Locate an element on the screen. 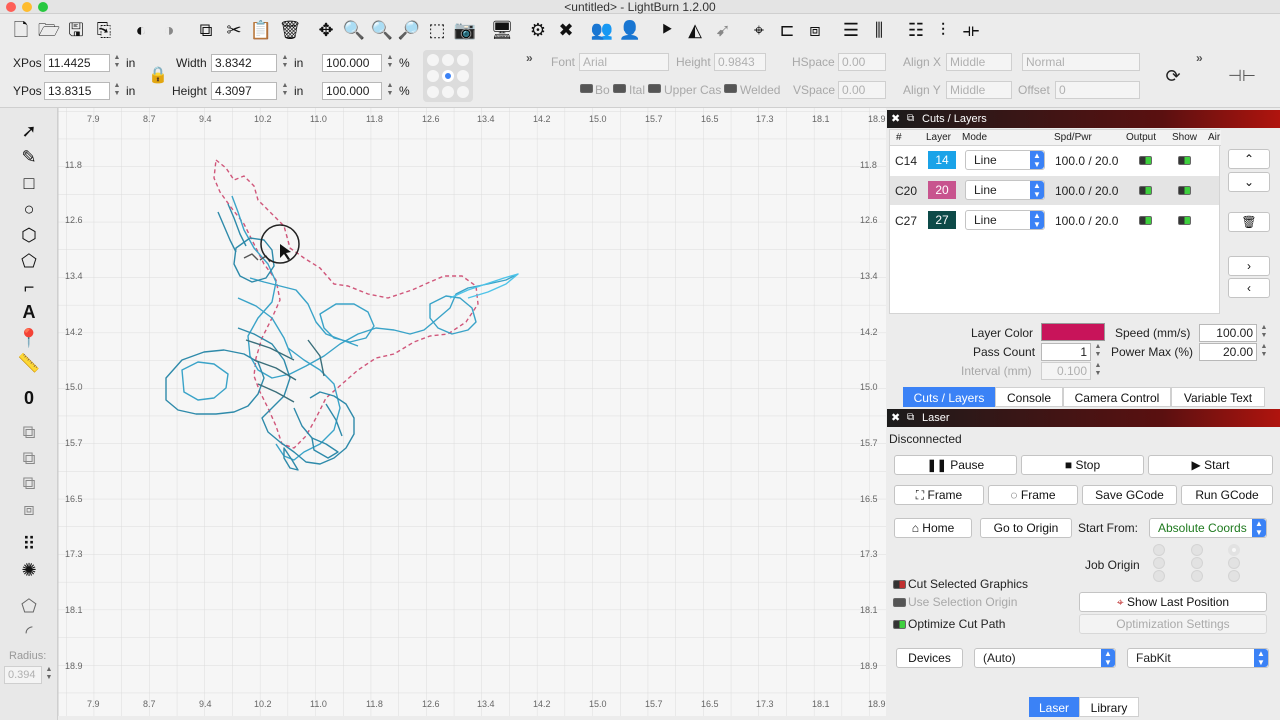 Image resolution: width=1280 pixels, height=720 pixels. send-icon: ➹ is located at coordinates (723, 30).